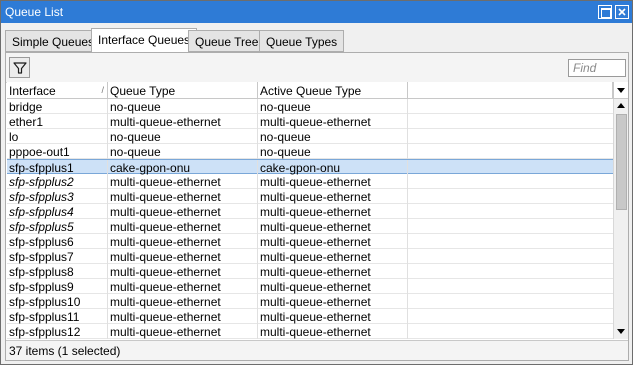 The height and width of the screenshot is (365, 633). What do you see at coordinates (57, 151) in the screenshot?
I see `cell-interface: pppoe-out1` at bounding box center [57, 151].